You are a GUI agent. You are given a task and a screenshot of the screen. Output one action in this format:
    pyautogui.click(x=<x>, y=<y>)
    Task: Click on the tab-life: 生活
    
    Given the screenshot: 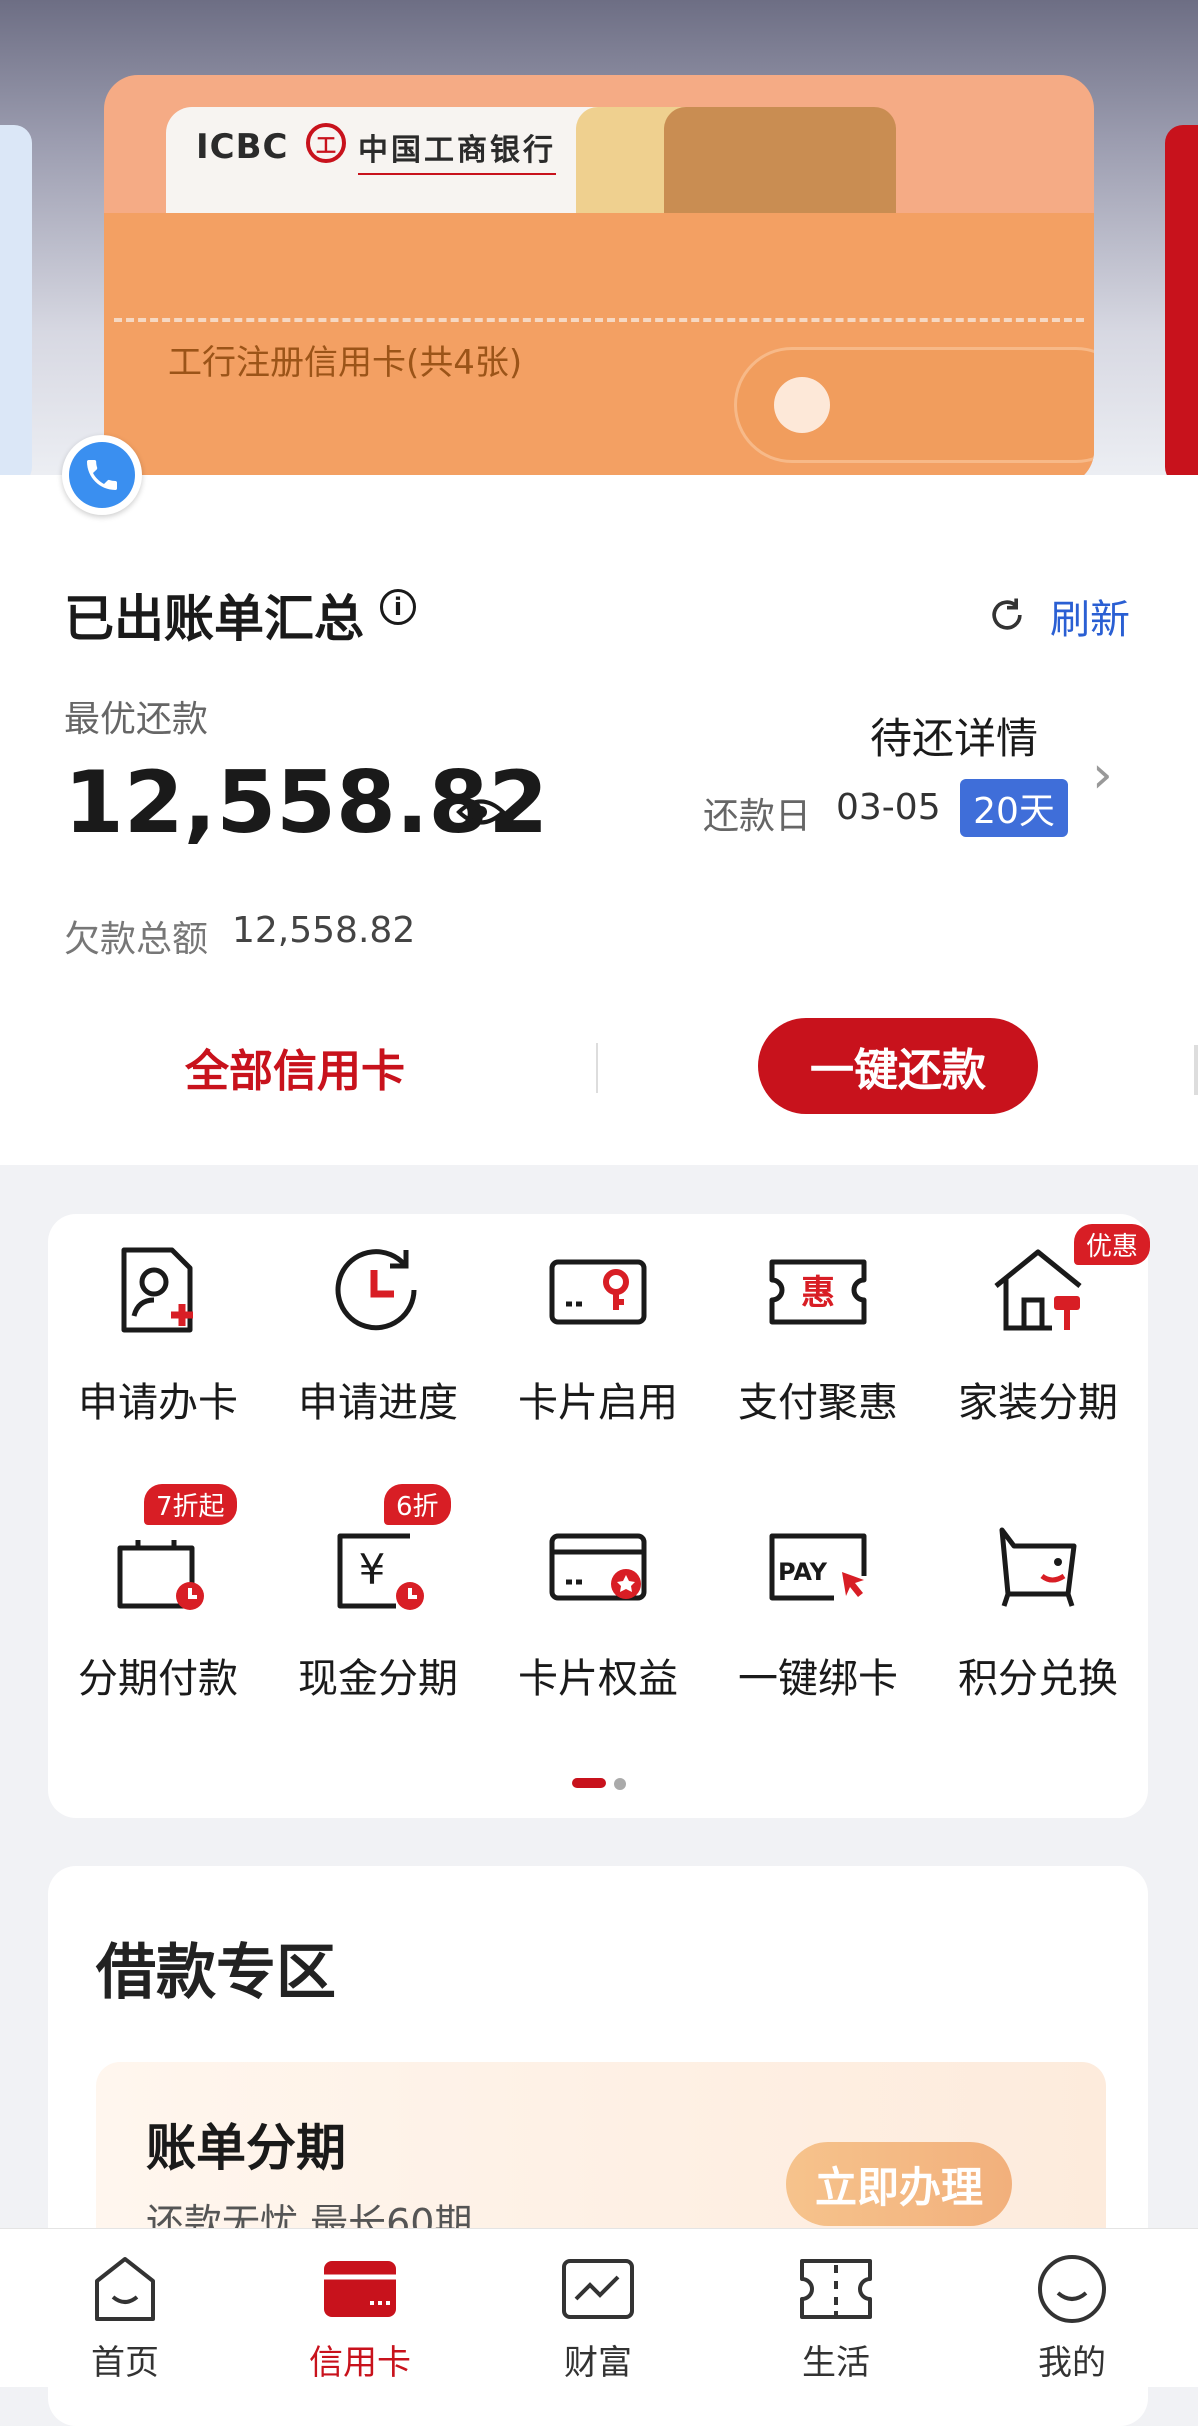 What is the action you would take?
    pyautogui.click(x=836, y=2308)
    